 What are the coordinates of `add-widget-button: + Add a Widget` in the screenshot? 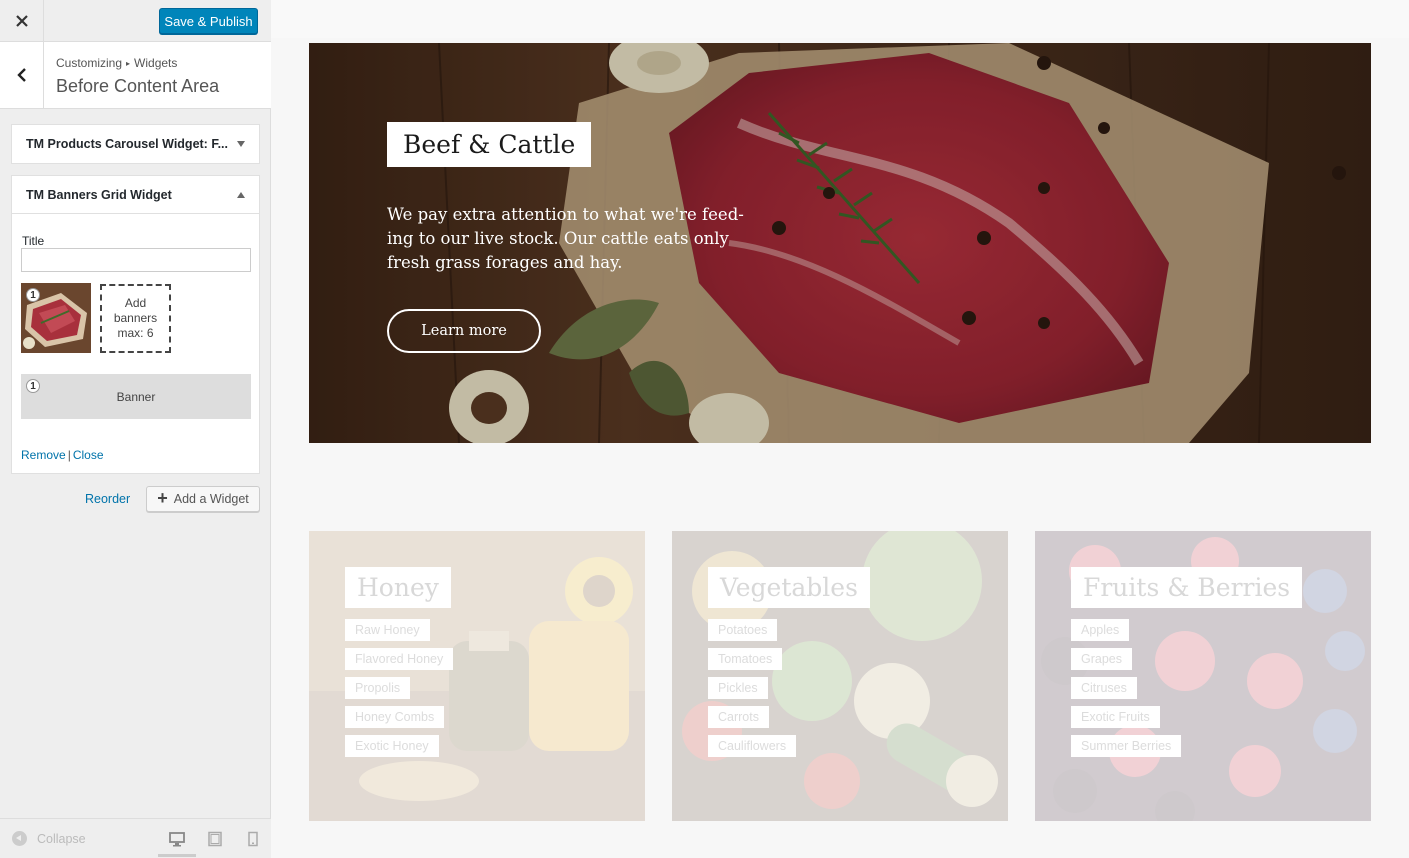 It's located at (203, 499).